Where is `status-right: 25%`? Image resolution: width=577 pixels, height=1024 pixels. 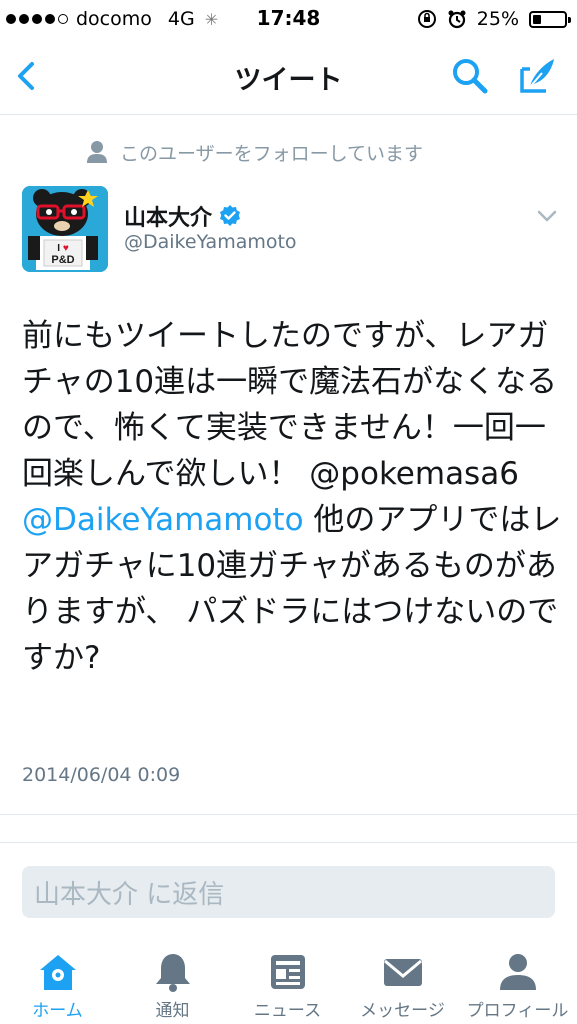 status-right: 25% is located at coordinates (494, 19).